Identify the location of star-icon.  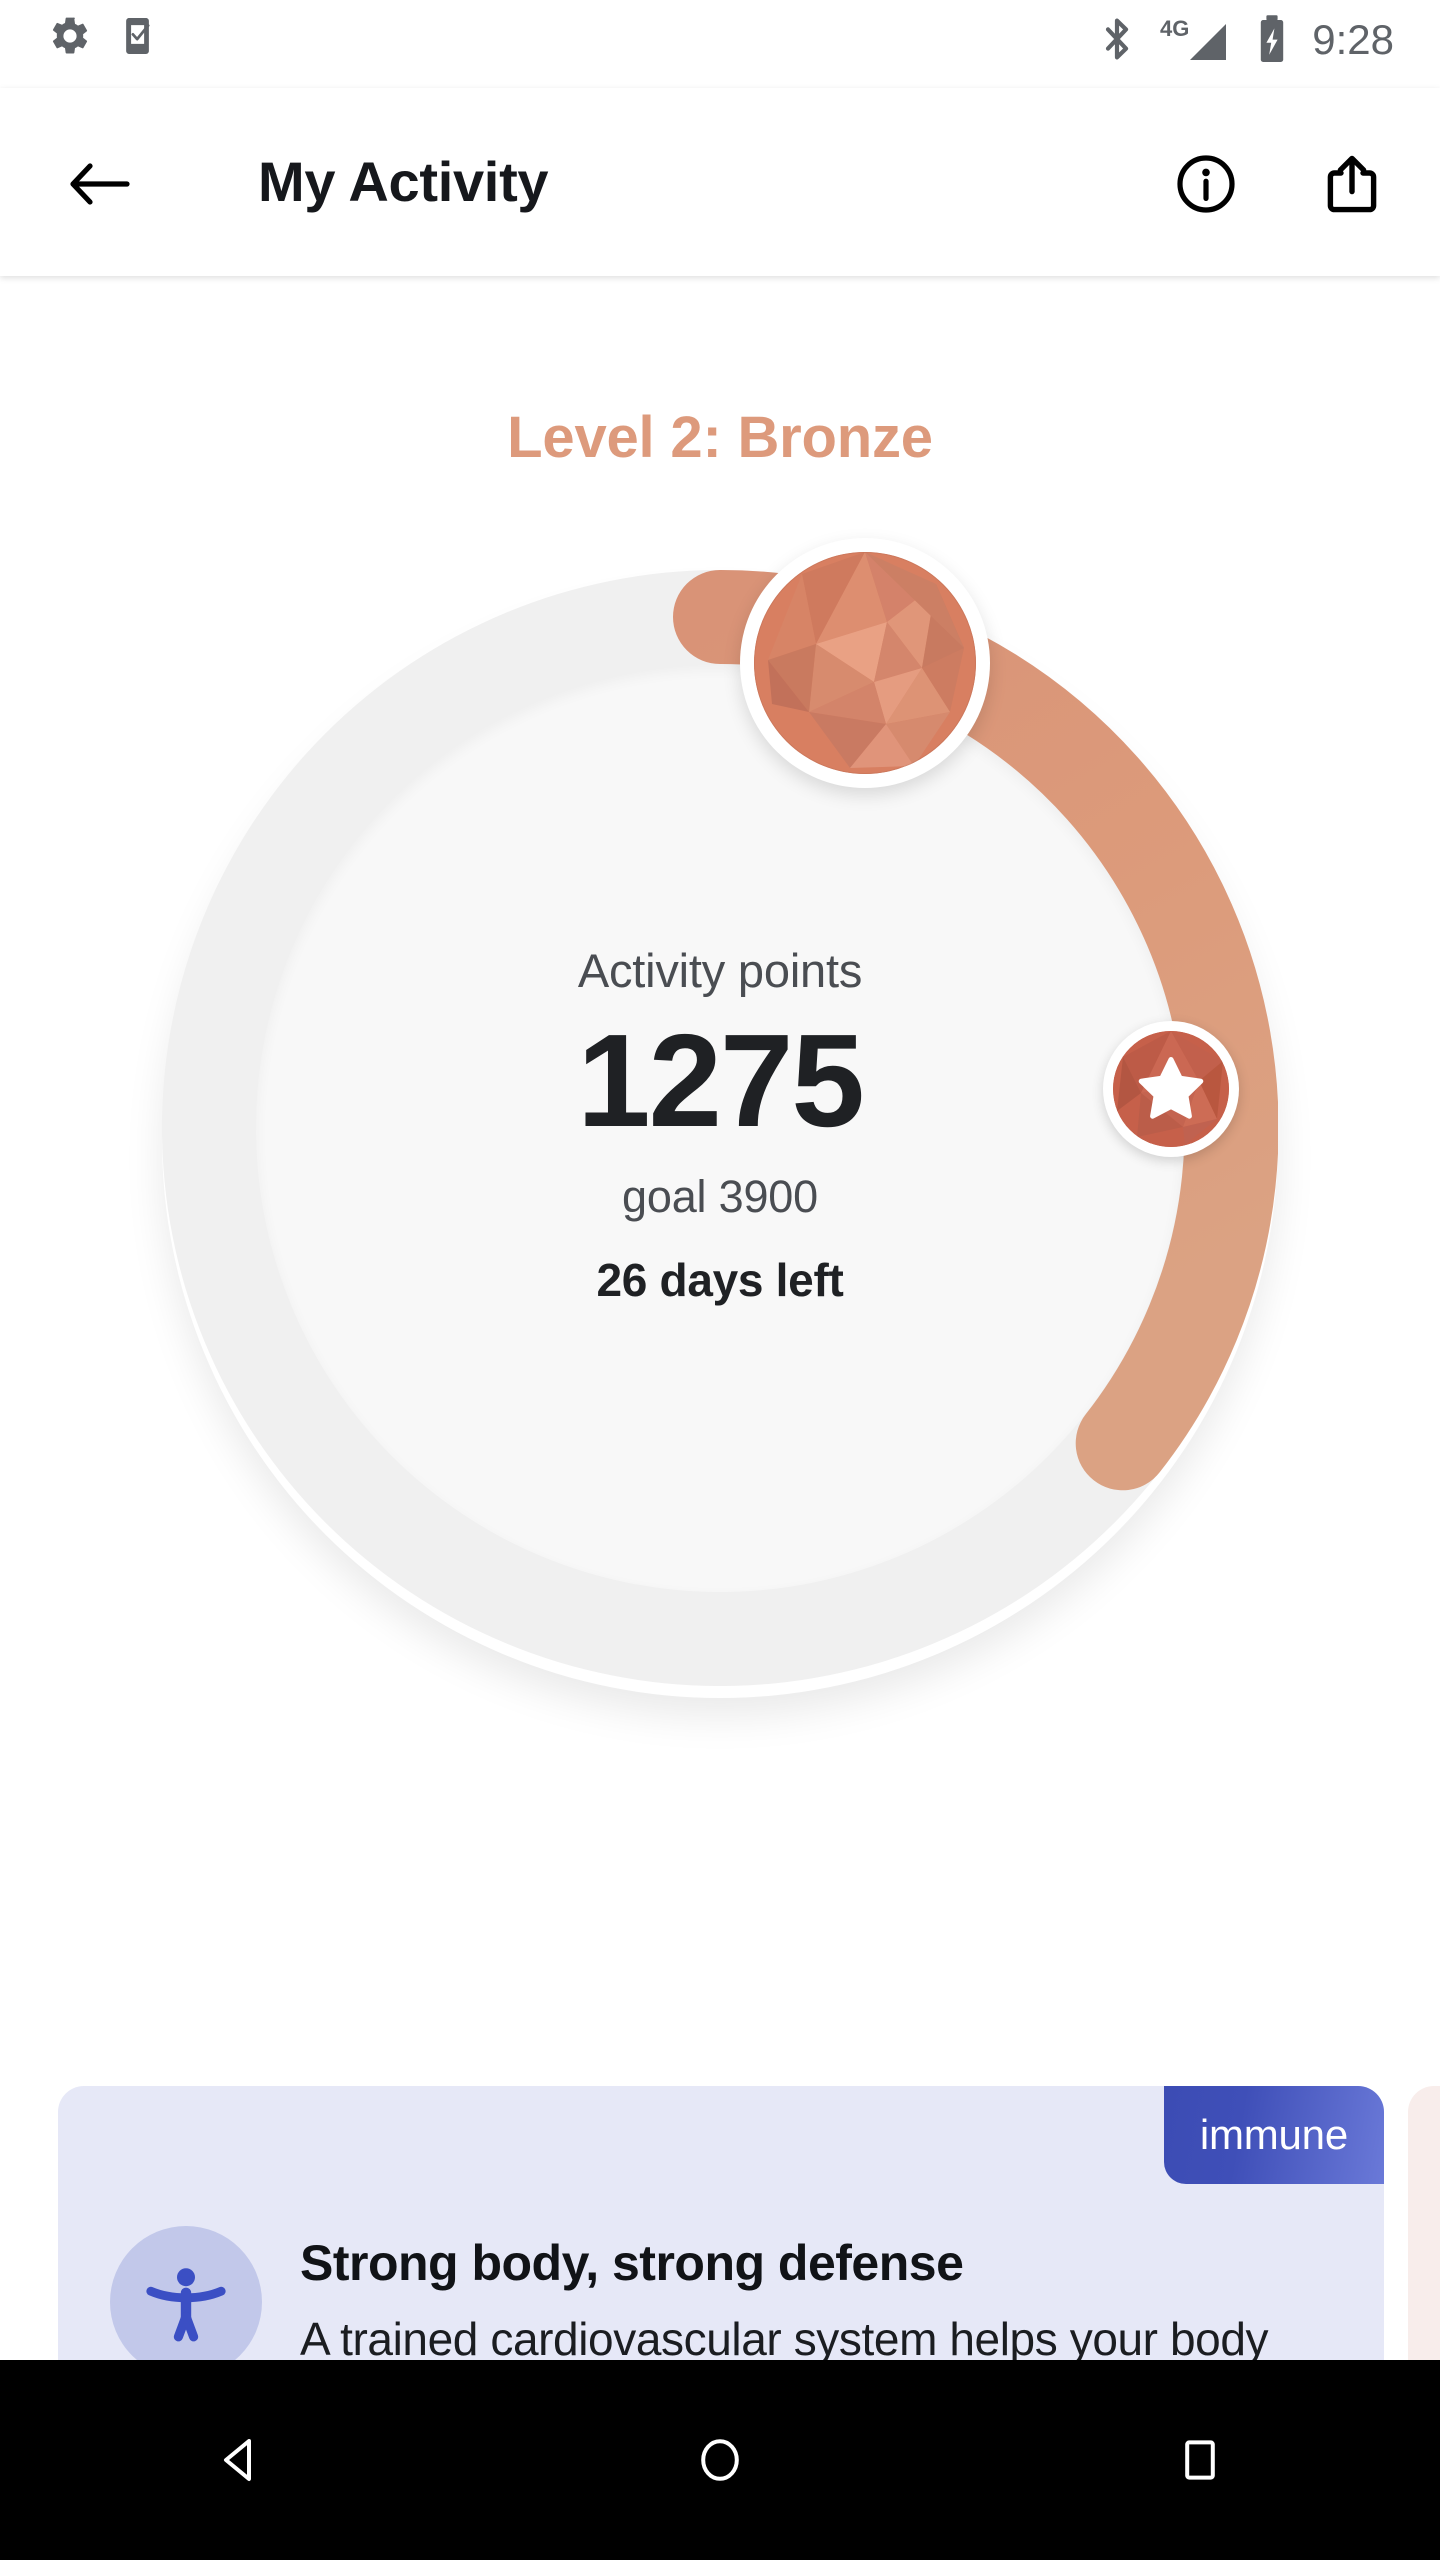
(1171, 1089).